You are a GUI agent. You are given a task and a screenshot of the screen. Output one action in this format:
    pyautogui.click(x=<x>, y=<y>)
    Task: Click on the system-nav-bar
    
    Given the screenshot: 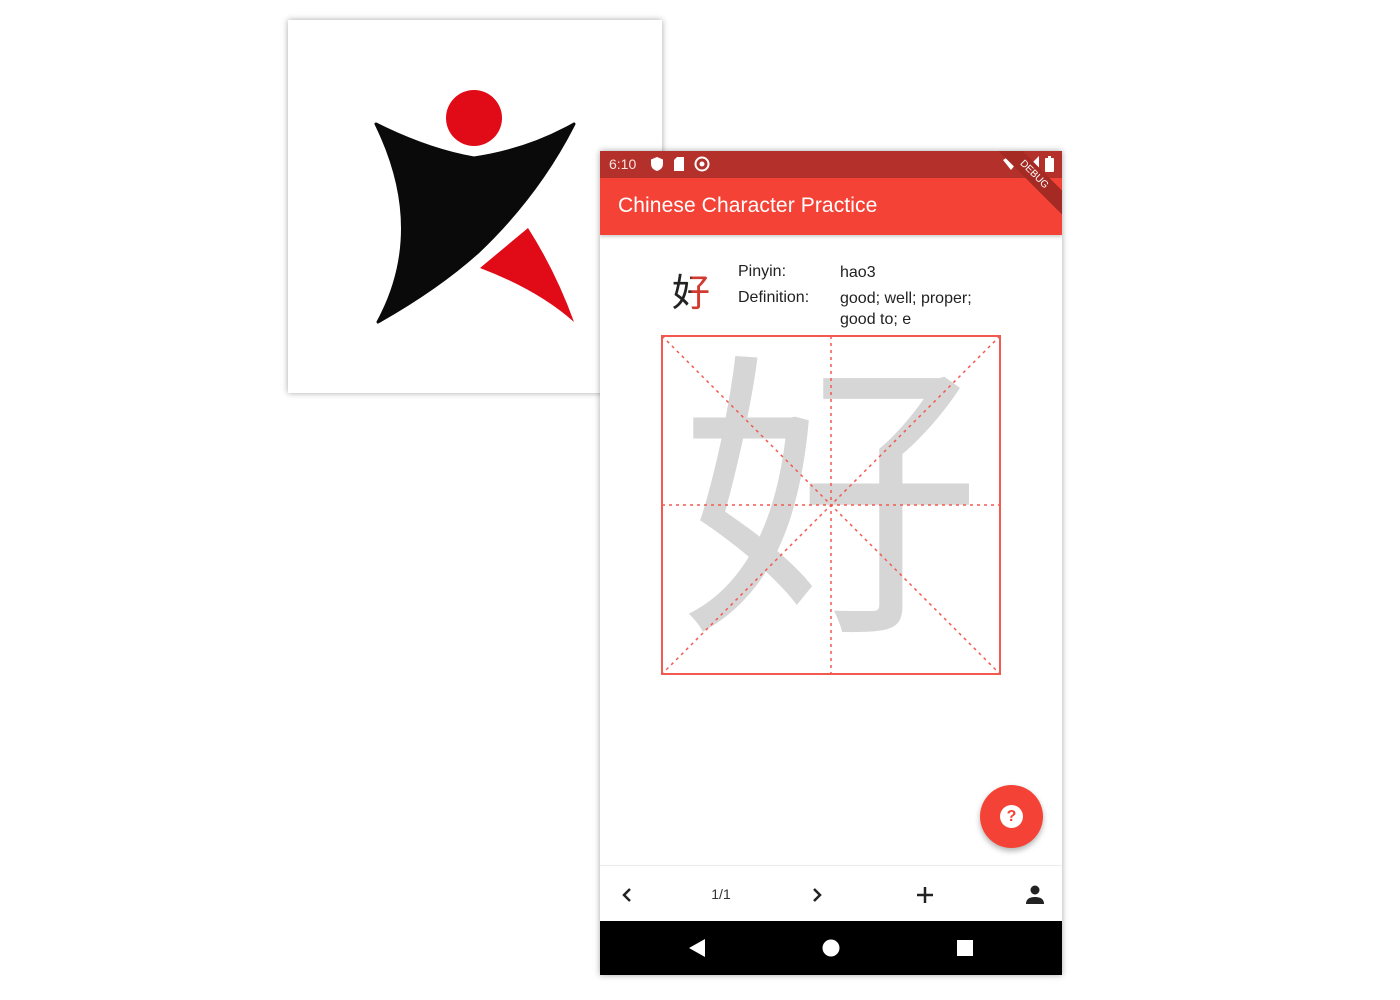 What is the action you would take?
    pyautogui.click(x=831, y=948)
    